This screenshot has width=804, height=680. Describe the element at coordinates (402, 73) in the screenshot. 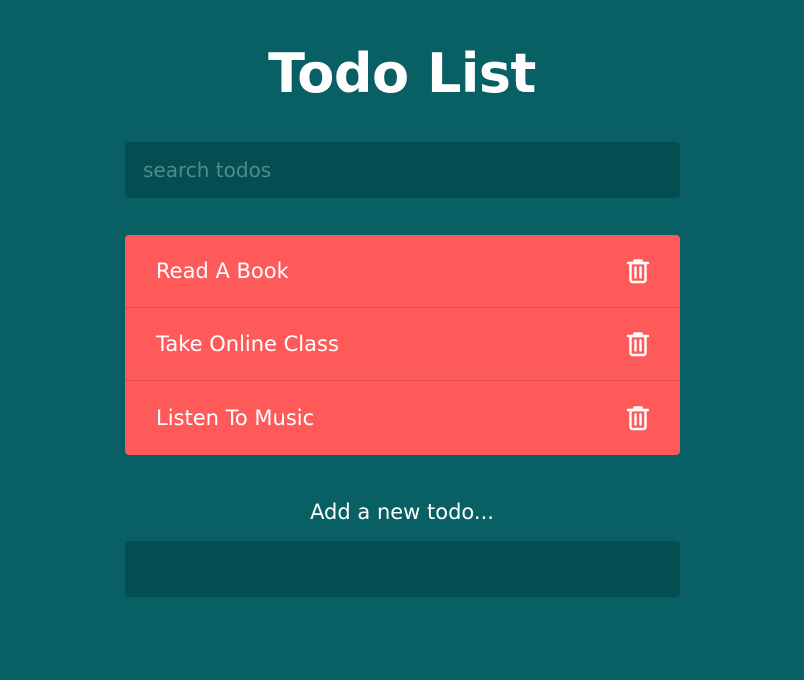

I see `page-title: Todo List` at that location.